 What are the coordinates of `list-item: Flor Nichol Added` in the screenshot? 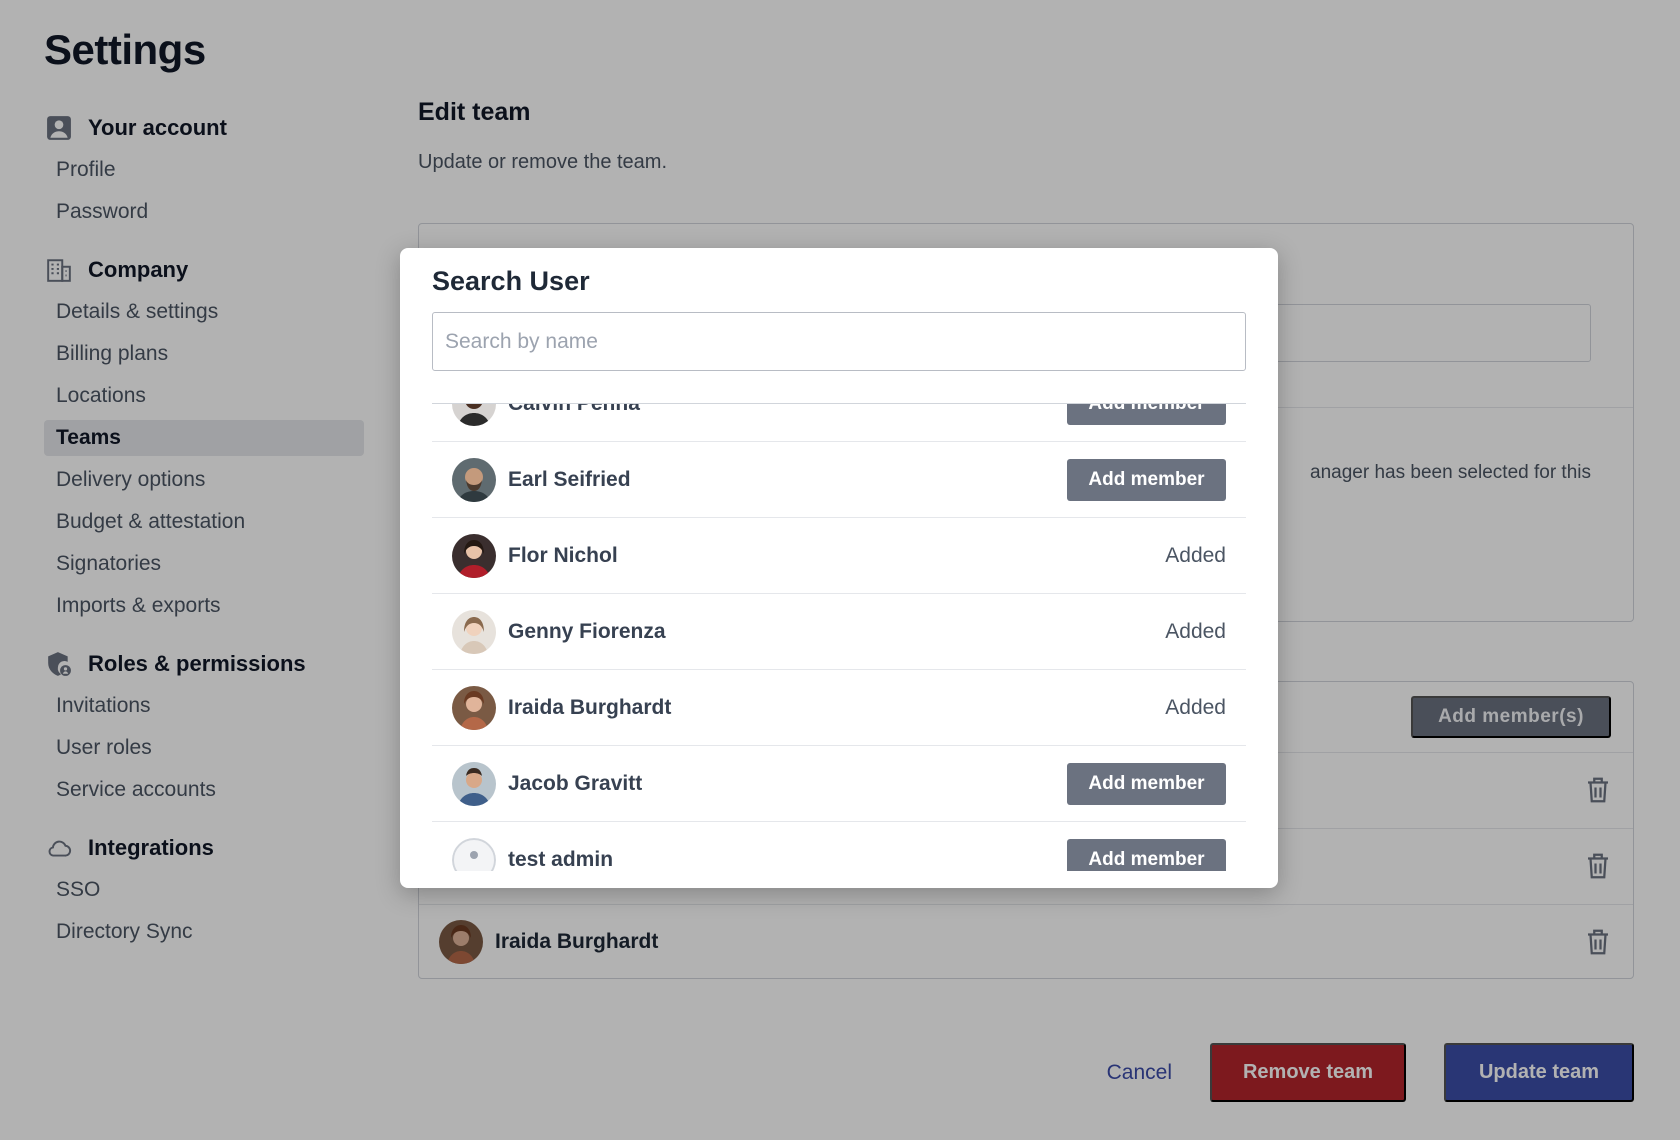 It's located at (839, 556).